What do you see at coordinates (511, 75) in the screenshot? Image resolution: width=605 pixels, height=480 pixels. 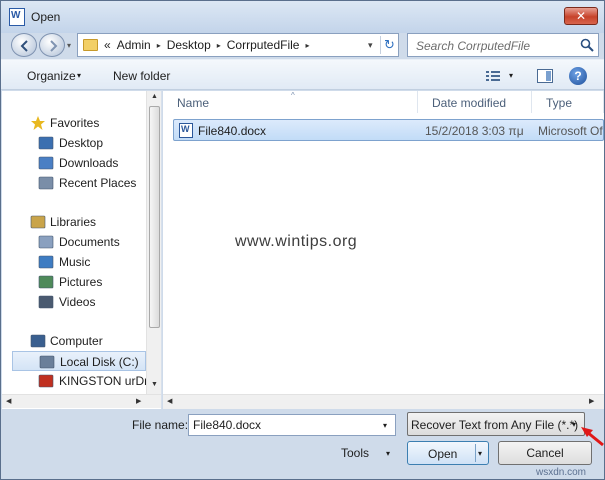 I see `view-dropdown: ▾` at bounding box center [511, 75].